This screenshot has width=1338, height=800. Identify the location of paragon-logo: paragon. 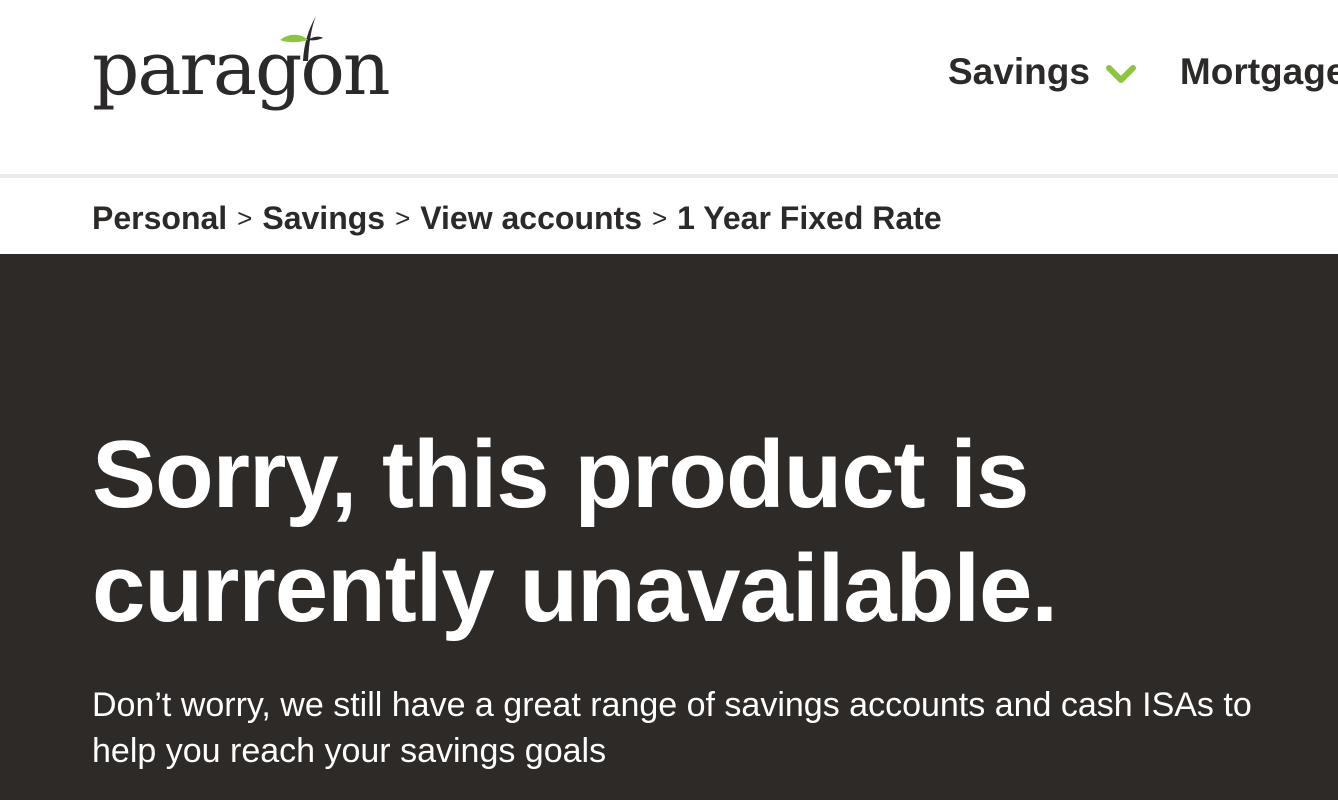
(247, 73).